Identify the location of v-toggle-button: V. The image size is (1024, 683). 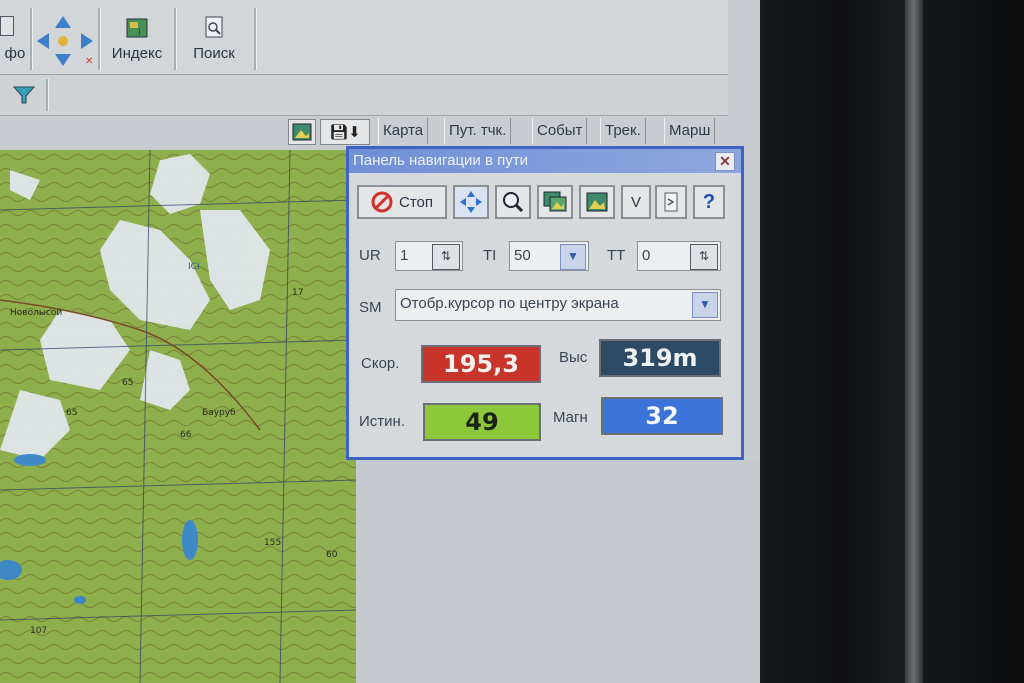
(636, 202).